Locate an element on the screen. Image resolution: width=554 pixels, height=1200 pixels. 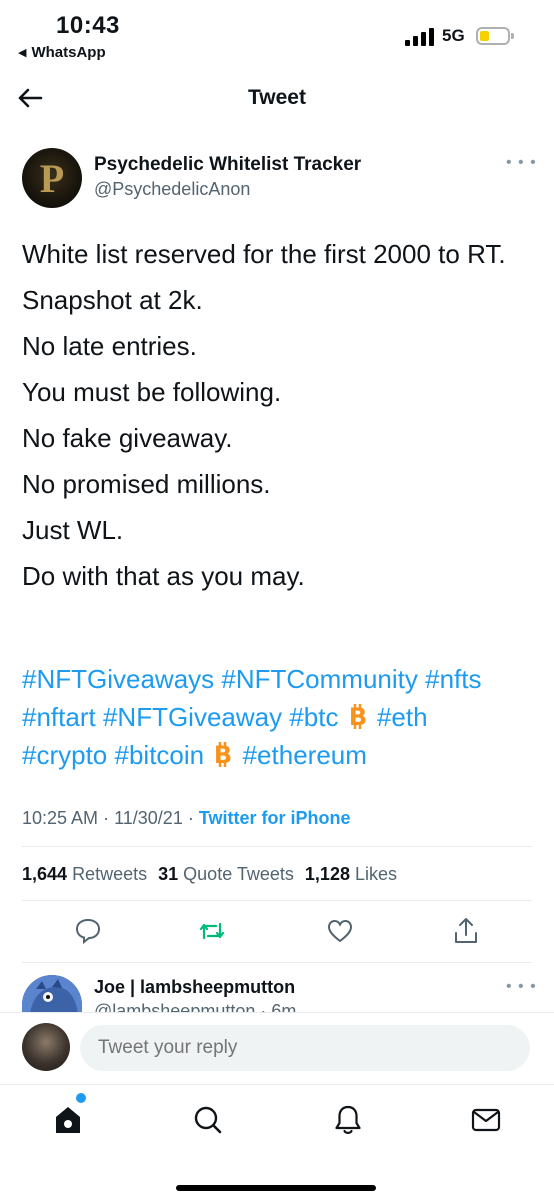
retweets-stat: 1,644 Retweets is located at coordinates (84, 874).